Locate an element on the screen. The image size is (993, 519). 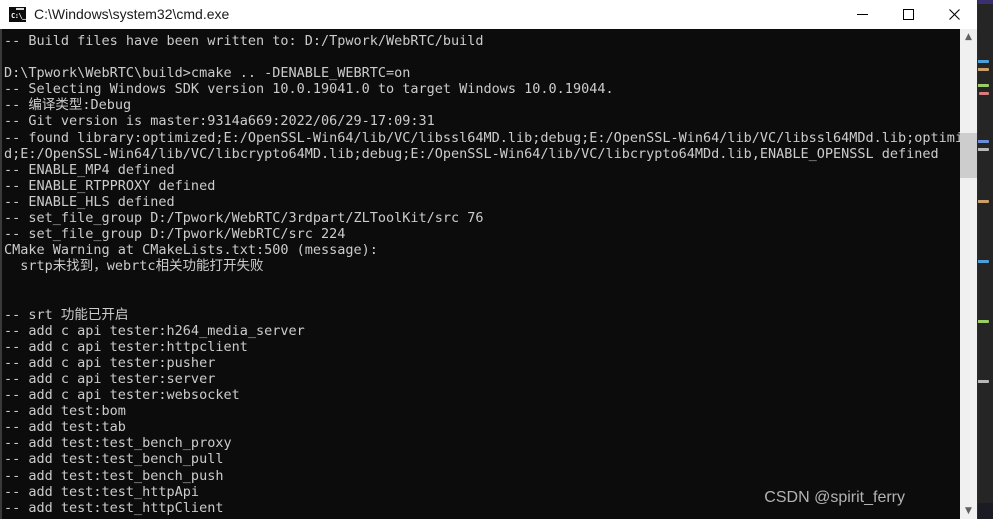
console-line: -- add test:bom is located at coordinates (65, 411).